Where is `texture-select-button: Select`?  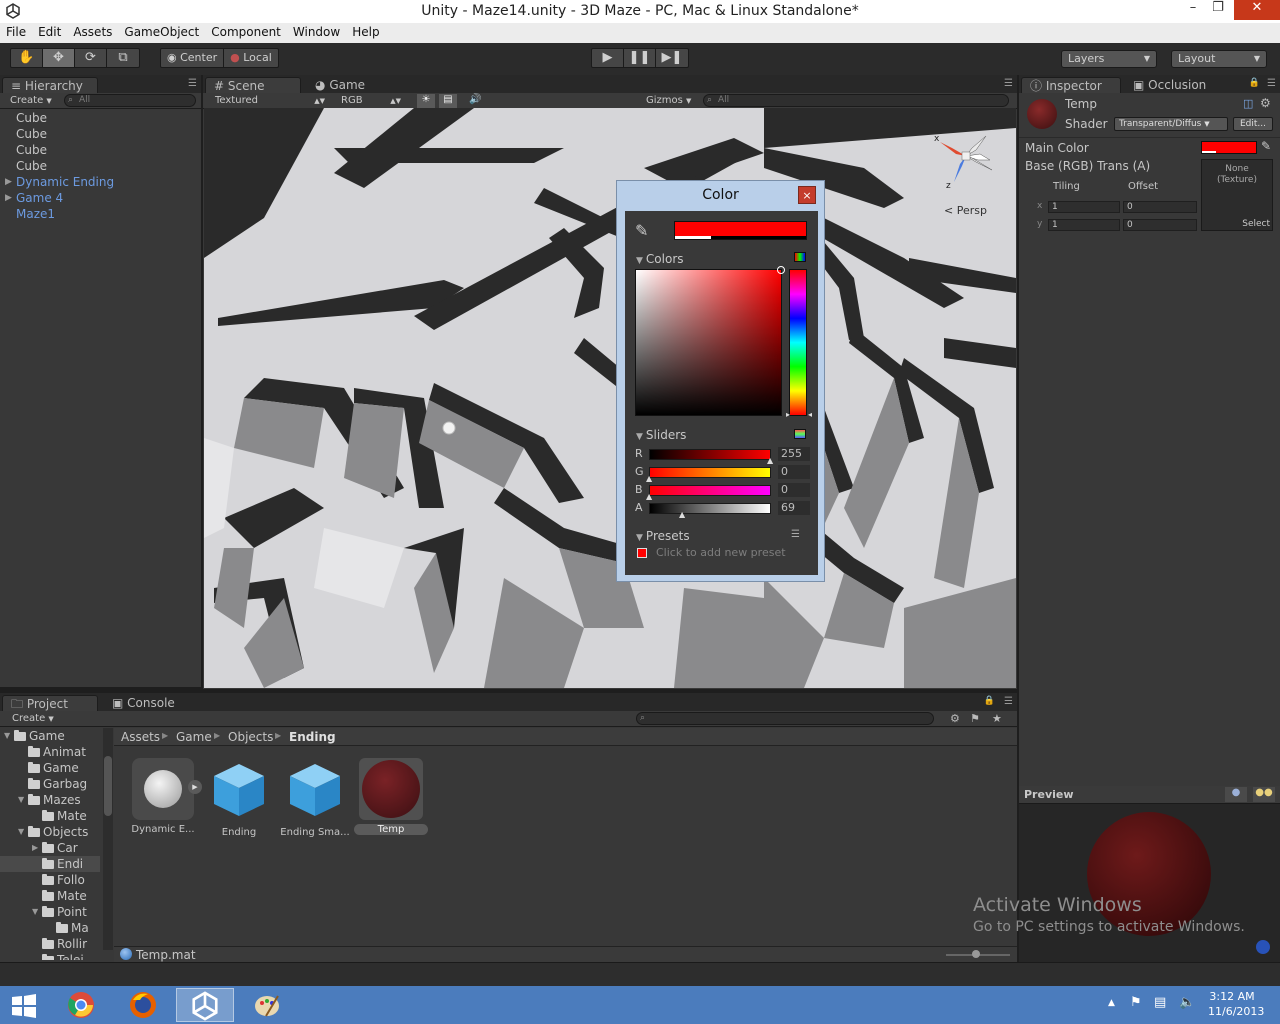 texture-select-button: Select is located at coordinates (1256, 224).